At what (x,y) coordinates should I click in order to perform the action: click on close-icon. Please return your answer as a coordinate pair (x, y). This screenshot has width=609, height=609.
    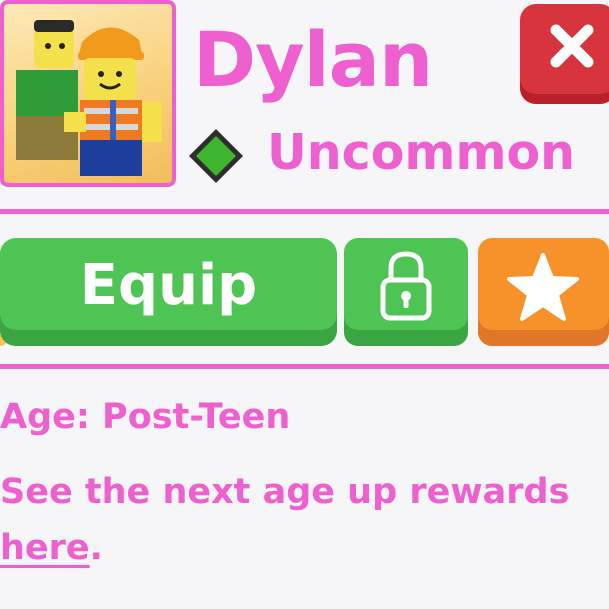
    Looking at the image, I should click on (572, 46).